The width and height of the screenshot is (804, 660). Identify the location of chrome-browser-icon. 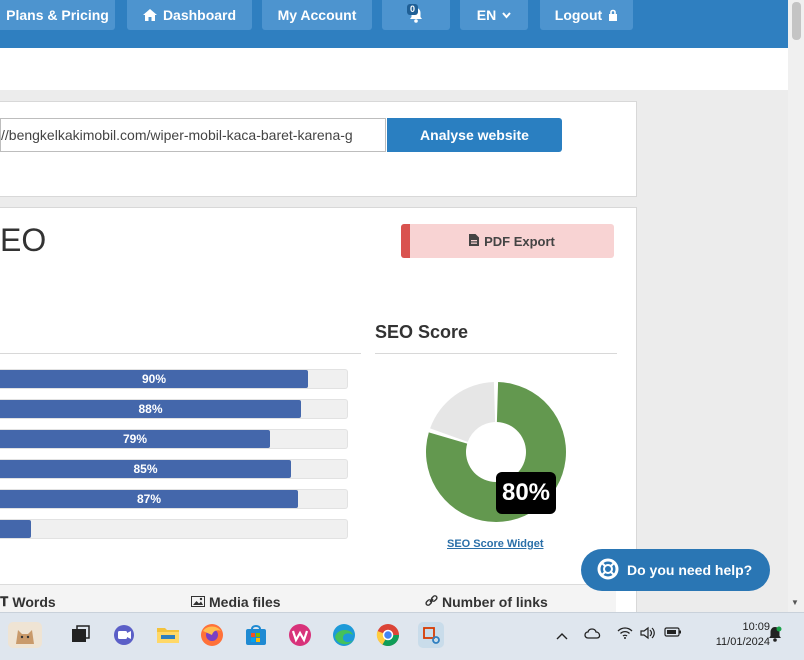
(388, 635).